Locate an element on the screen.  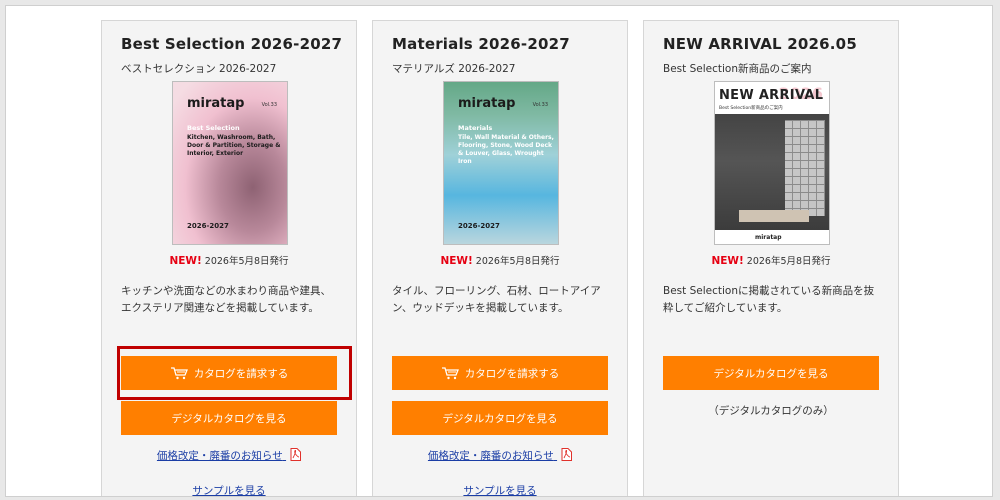
cover-kitchen-counter is located at coordinates (774, 216).